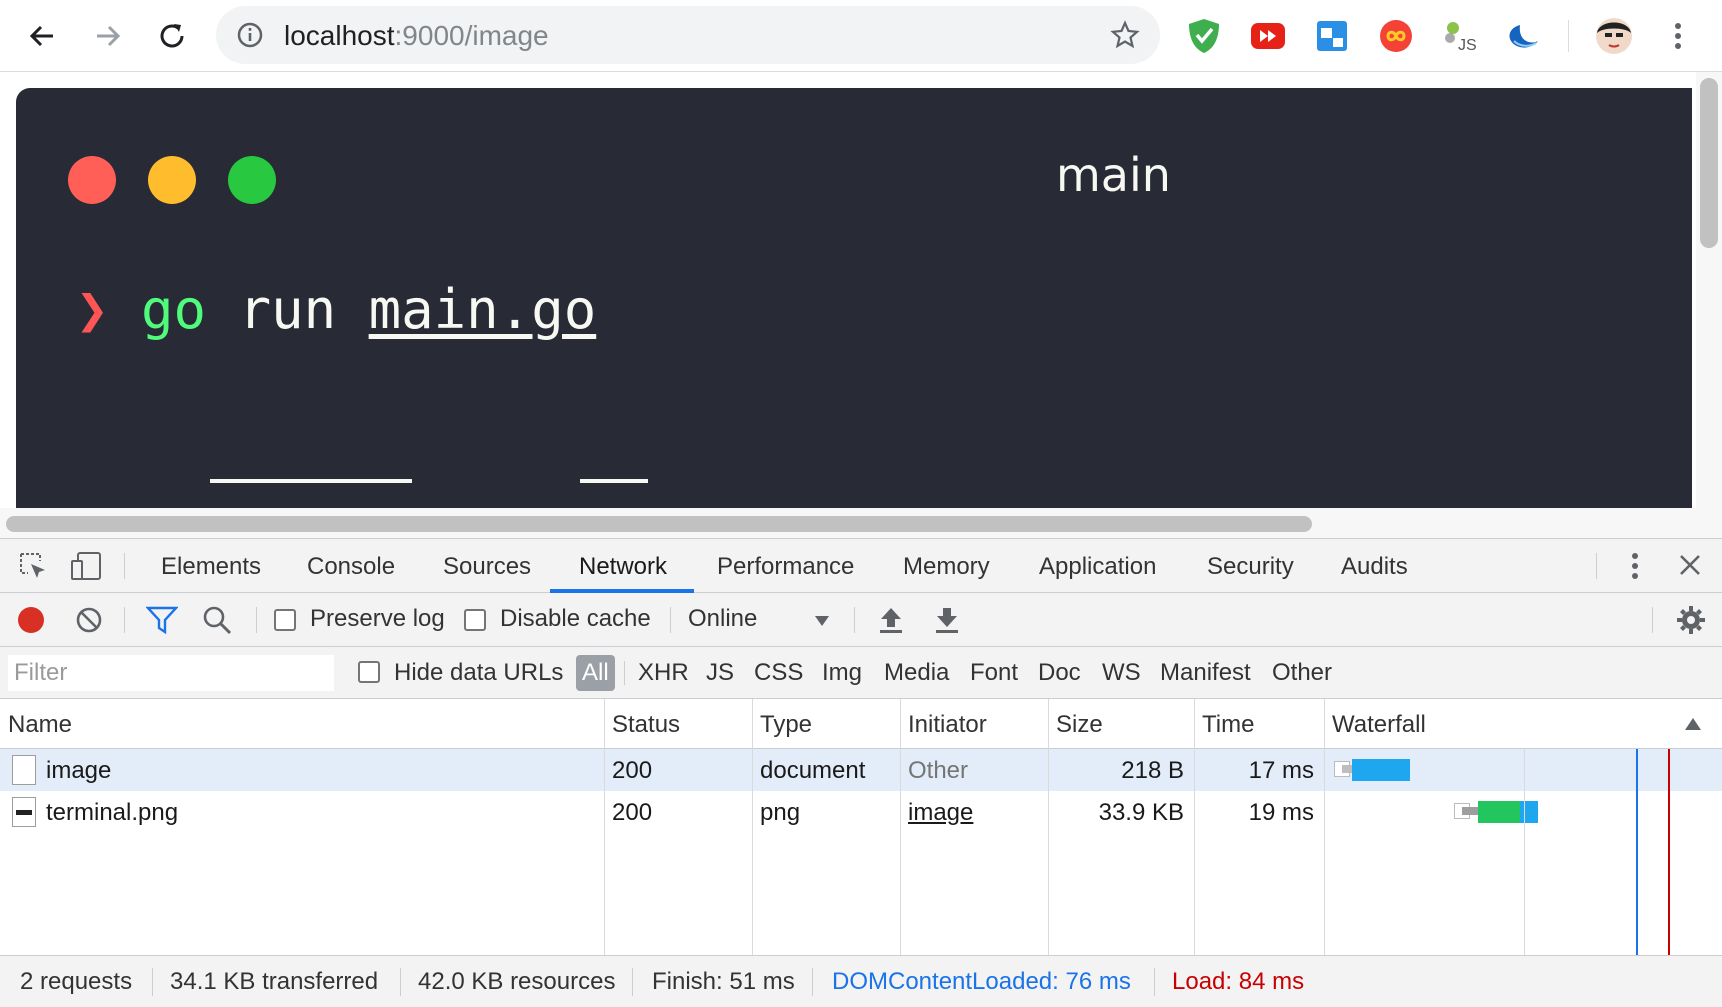  Describe the element at coordinates (112, 813) in the screenshot. I see `row-name: terminal.png` at that location.